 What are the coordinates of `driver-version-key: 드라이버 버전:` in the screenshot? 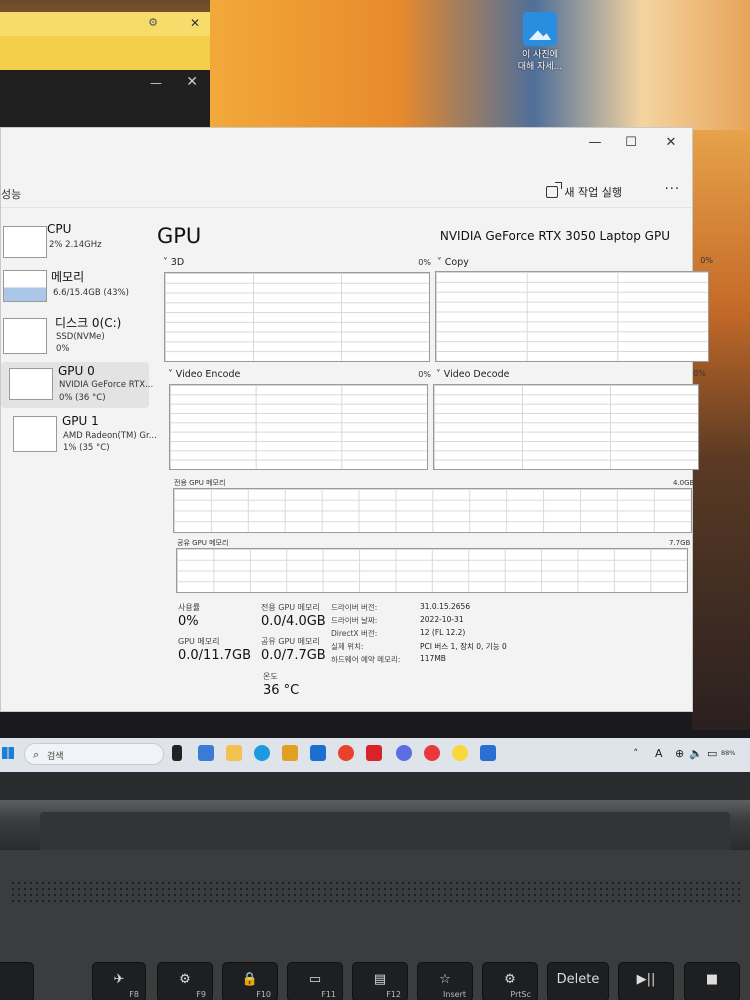 It's located at (354, 607).